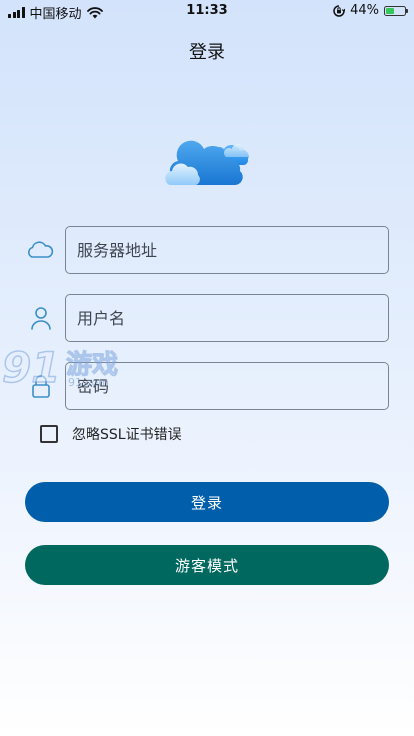 The width and height of the screenshot is (414, 736). What do you see at coordinates (364, 10) in the screenshot?
I see `battery-percent: 44%` at bounding box center [364, 10].